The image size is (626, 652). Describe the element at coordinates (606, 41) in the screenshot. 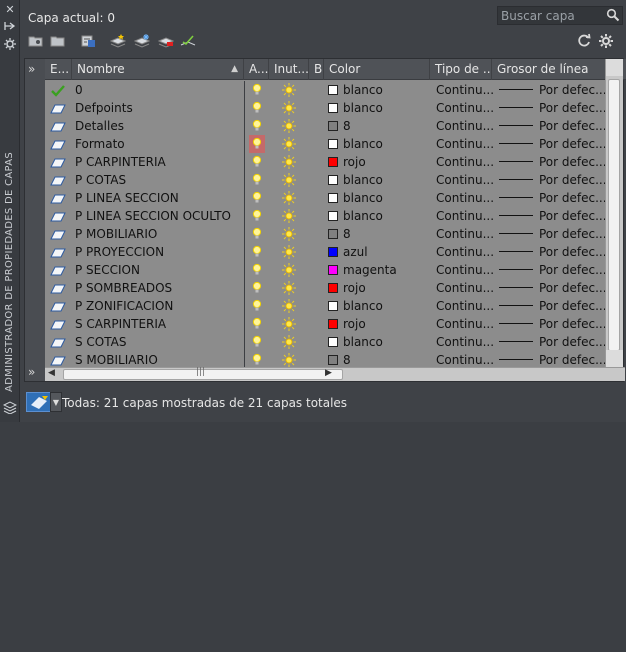

I see `settings-icon` at that location.